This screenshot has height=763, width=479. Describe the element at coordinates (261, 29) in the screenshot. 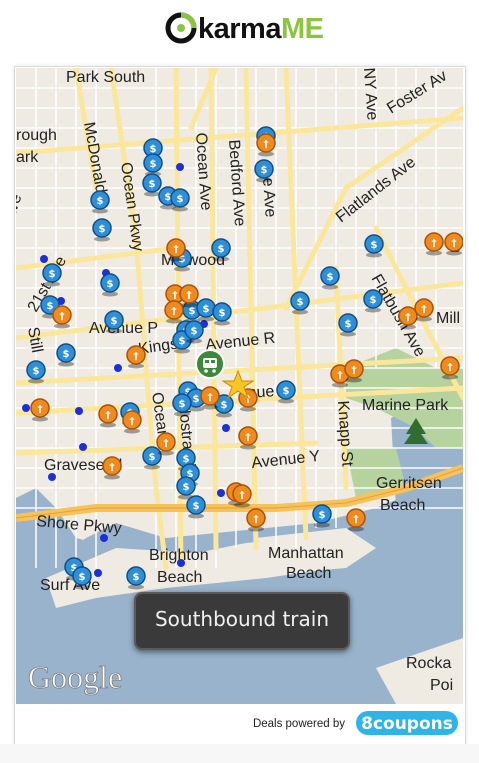

I see `logo-wordmark: karmaME` at that location.